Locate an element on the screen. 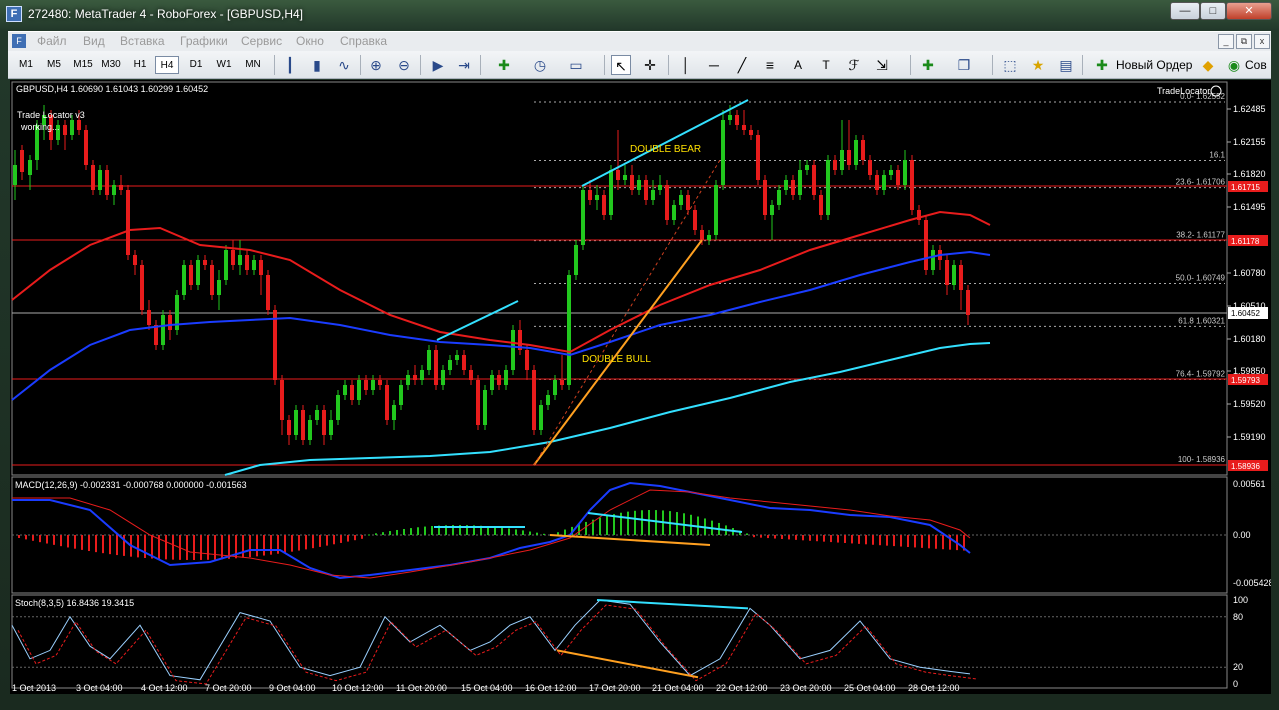  line-chart-icon: ∿ is located at coordinates (344, 65).